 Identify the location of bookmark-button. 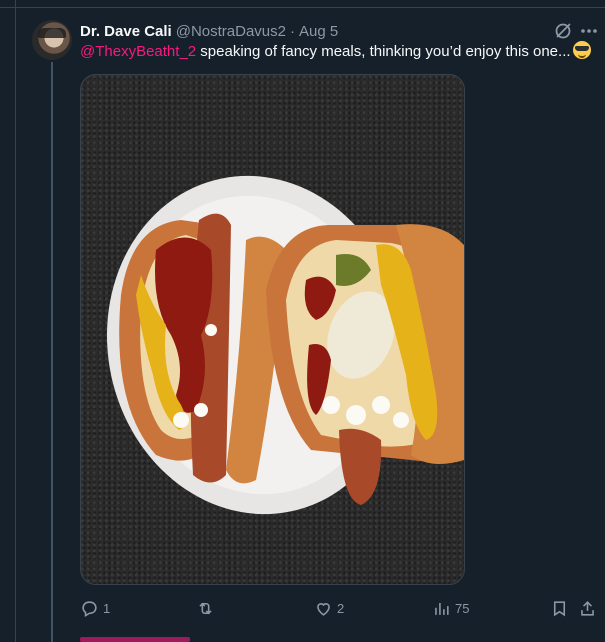
(559, 608).